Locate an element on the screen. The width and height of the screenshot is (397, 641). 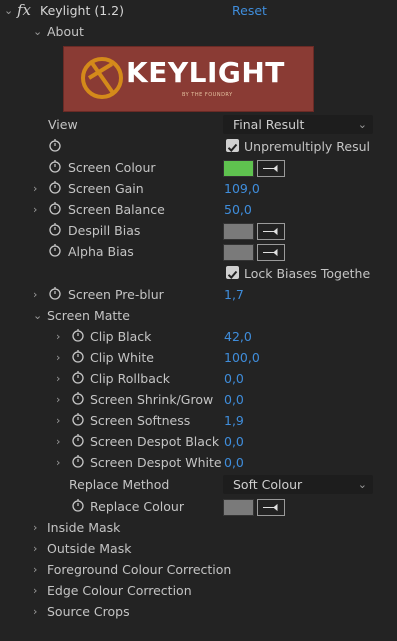
replace-colour-label: Replace Colour is located at coordinates (137, 506).